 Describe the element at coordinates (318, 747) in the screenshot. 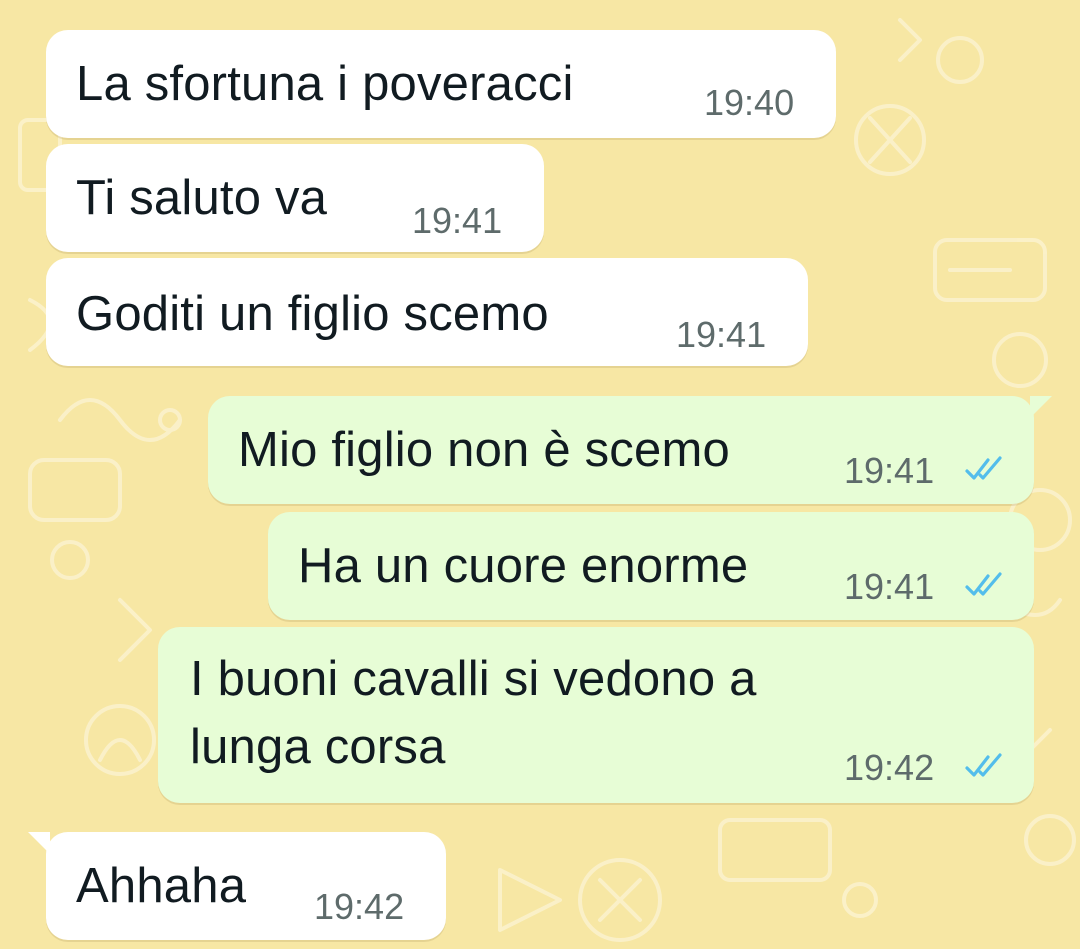

I see `message-text-line: lunga corsa` at that location.